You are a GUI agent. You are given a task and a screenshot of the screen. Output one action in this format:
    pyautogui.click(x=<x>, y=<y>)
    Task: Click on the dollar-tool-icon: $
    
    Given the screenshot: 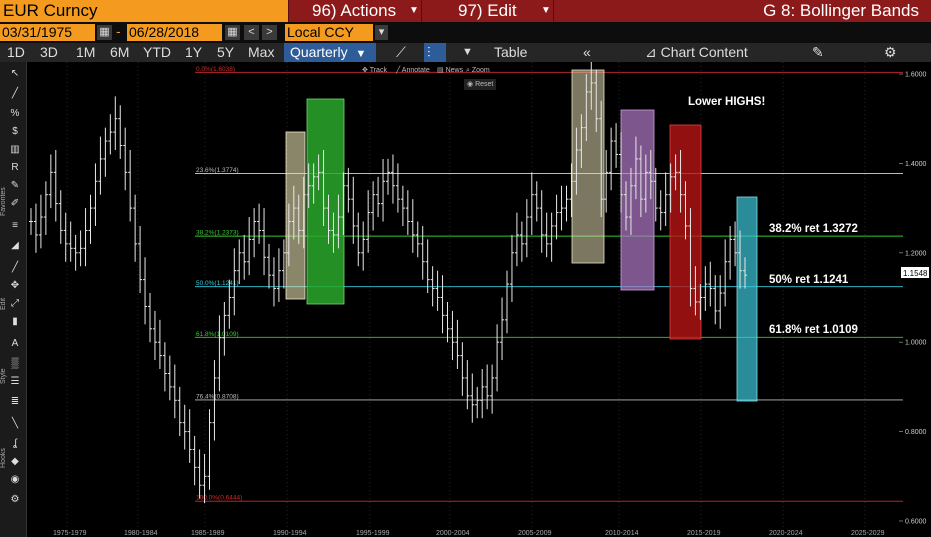 What is the action you would take?
    pyautogui.click(x=15, y=132)
    